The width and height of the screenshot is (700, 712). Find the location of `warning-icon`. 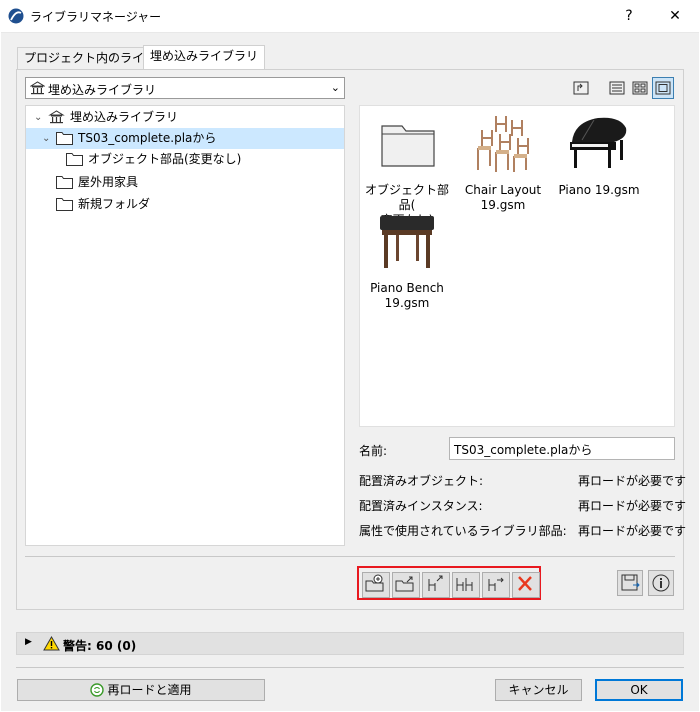

warning-icon is located at coordinates (51, 643).